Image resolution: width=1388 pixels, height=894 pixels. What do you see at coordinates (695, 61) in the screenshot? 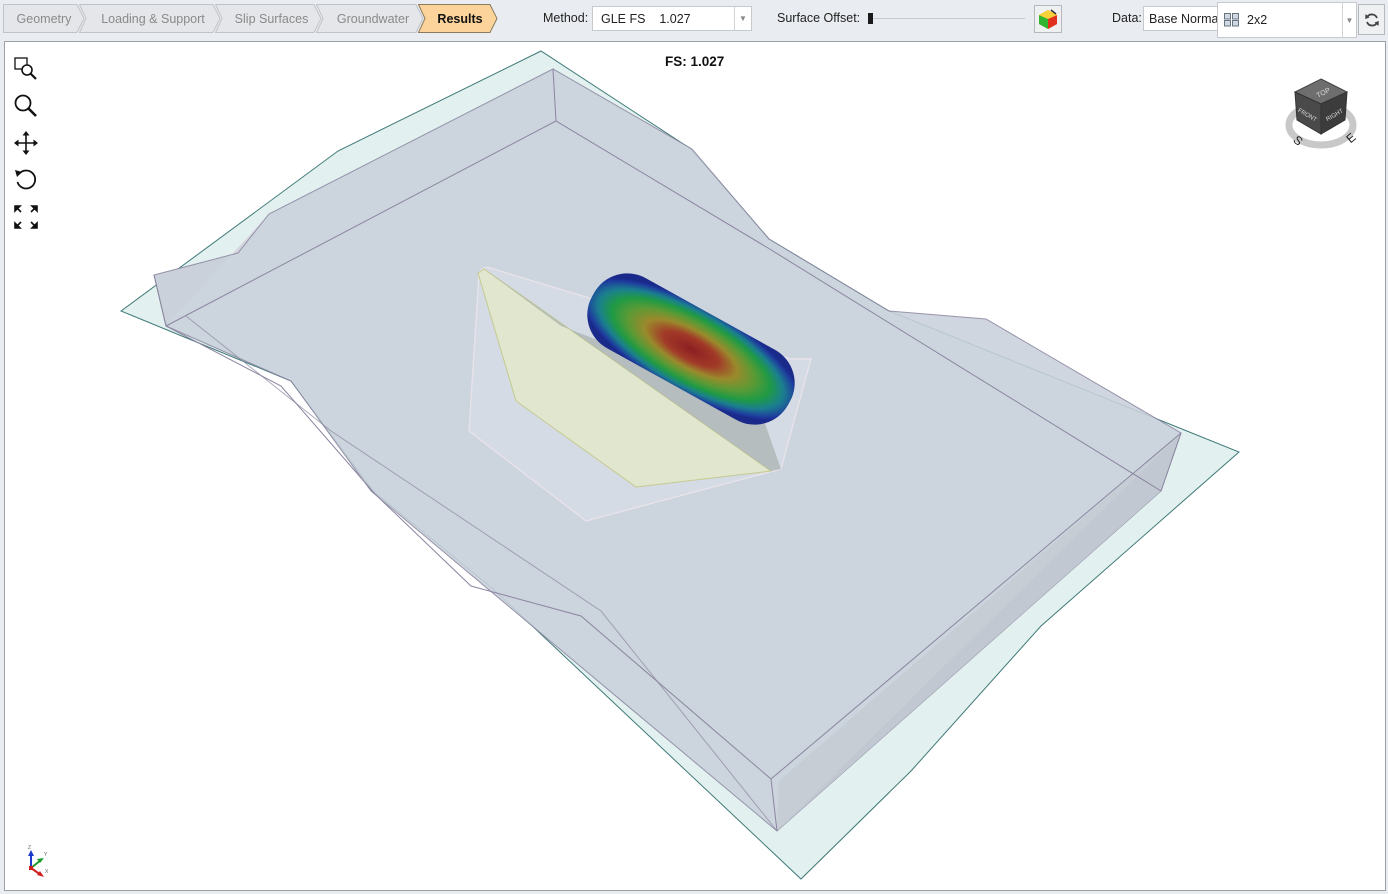
I see `fs-label: FS: 1.027` at bounding box center [695, 61].